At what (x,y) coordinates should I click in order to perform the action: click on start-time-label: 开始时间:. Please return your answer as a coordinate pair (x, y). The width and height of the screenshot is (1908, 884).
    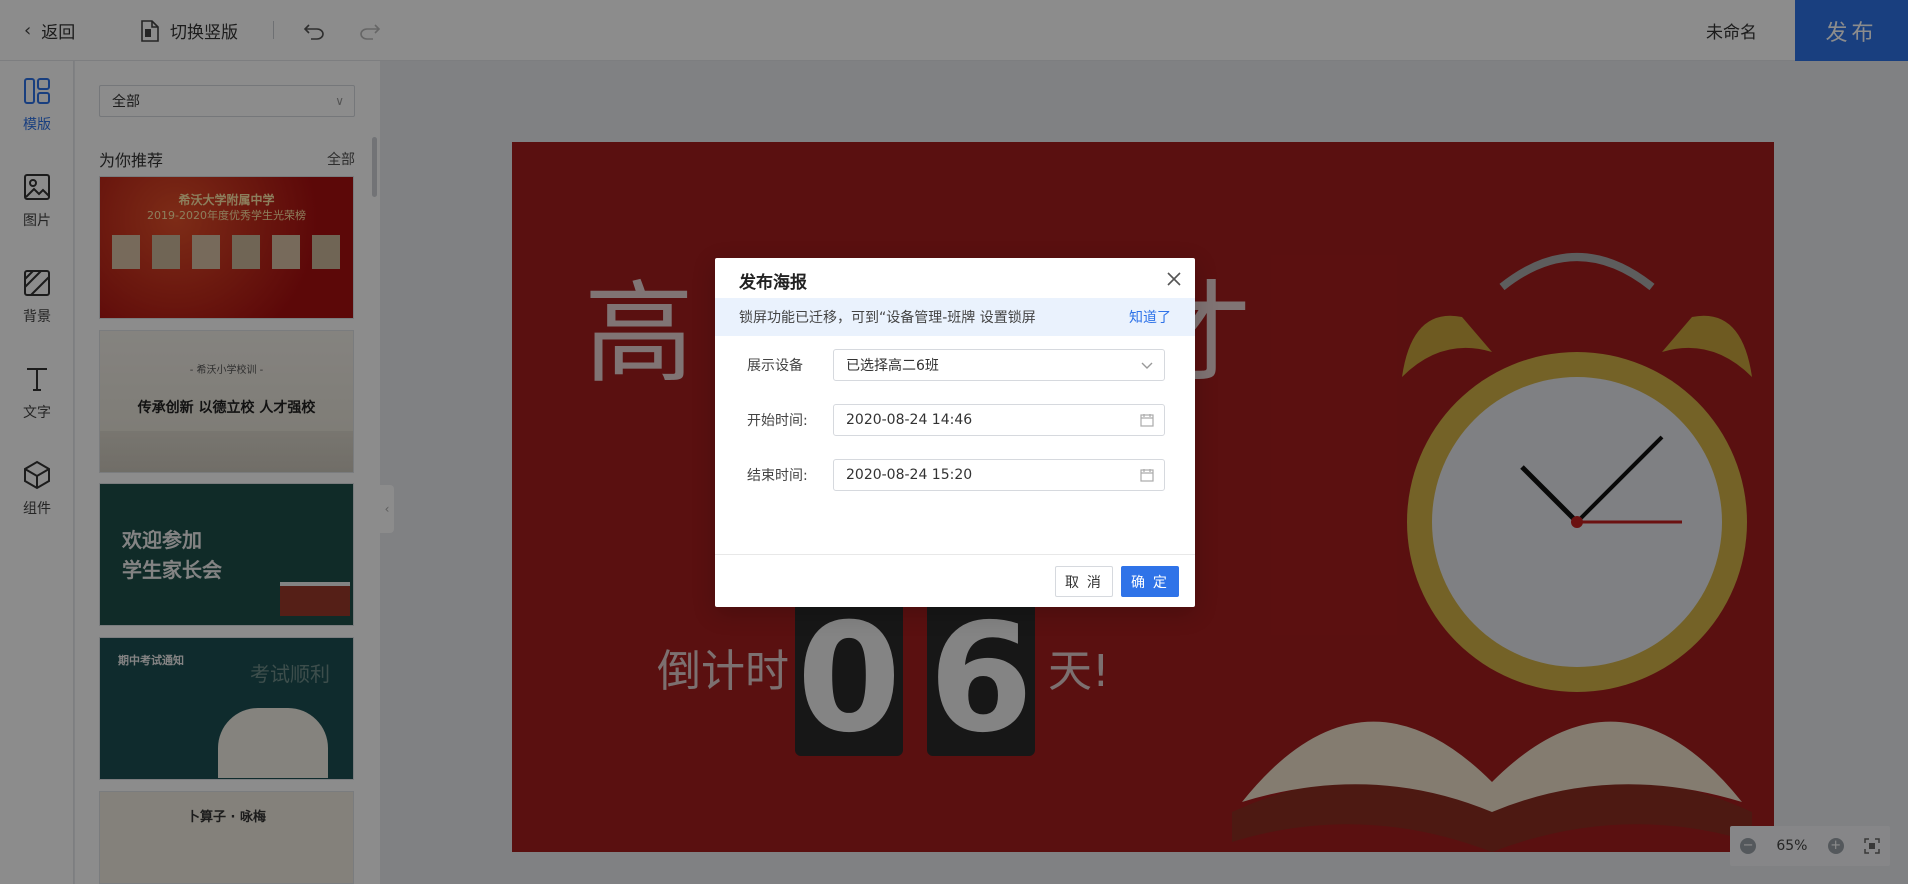
    Looking at the image, I should click on (777, 421).